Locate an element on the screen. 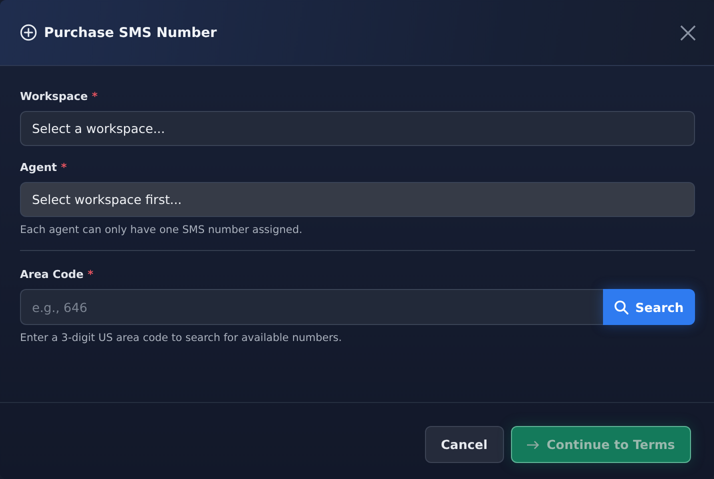 The image size is (714, 479). field-label: Area Code is located at coordinates (52, 274).